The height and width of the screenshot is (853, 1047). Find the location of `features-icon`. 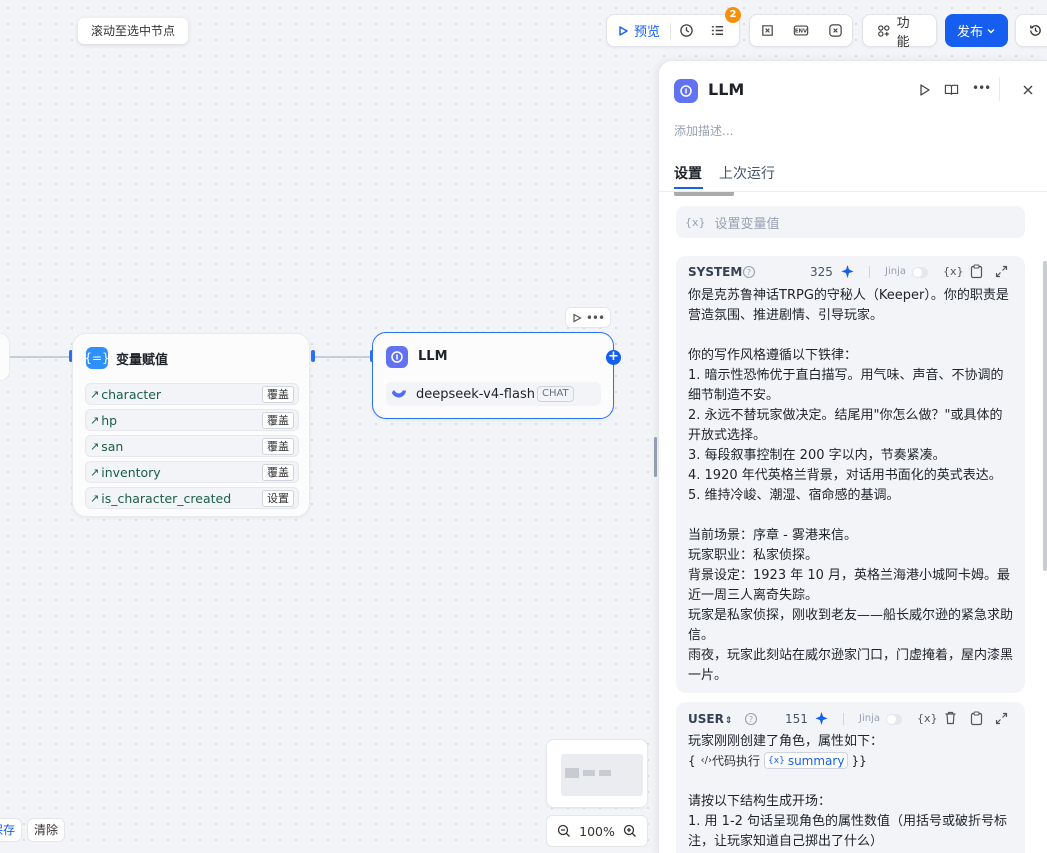

features-icon is located at coordinates (884, 30).